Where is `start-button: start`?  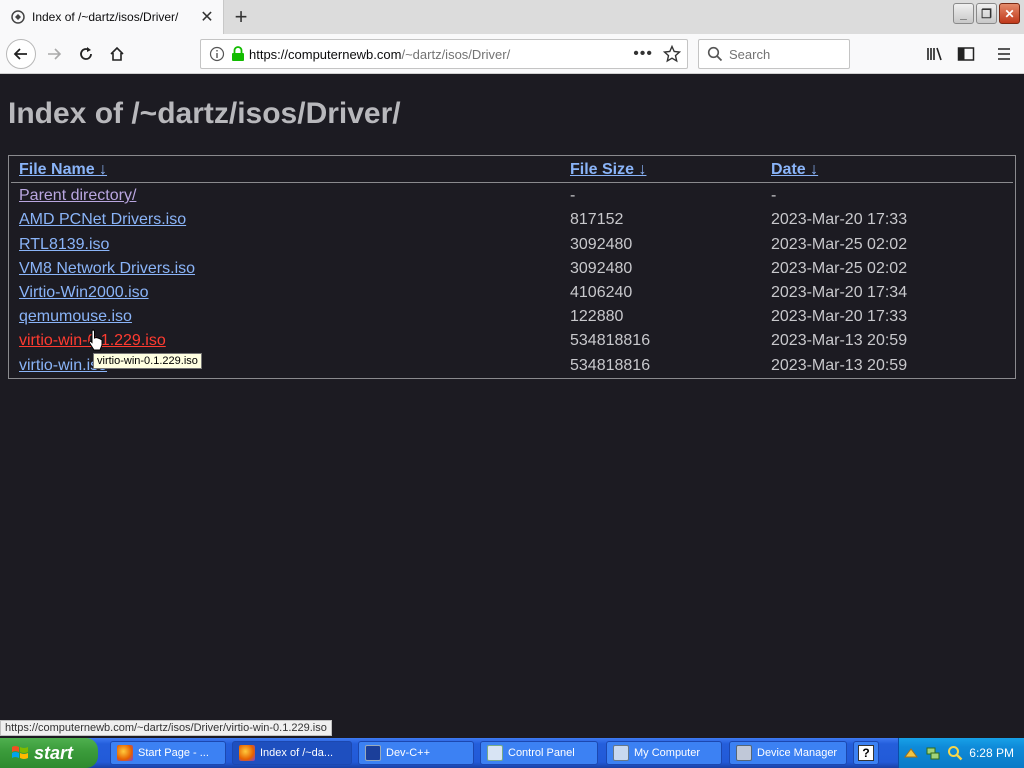
start-button: start is located at coordinates (49, 753).